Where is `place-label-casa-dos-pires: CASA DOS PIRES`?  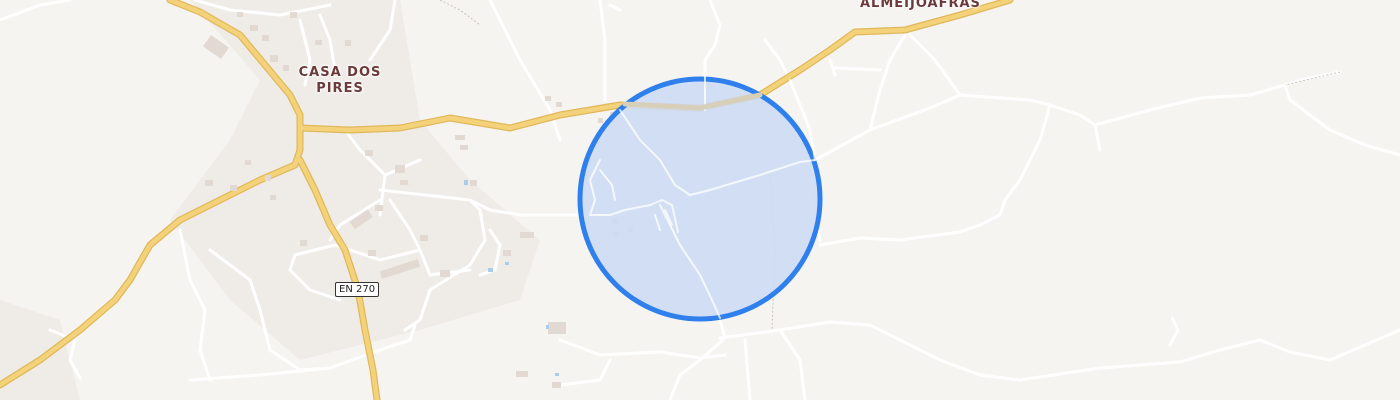
place-label-casa-dos-pires: CASA DOS PIRES is located at coordinates (340, 80).